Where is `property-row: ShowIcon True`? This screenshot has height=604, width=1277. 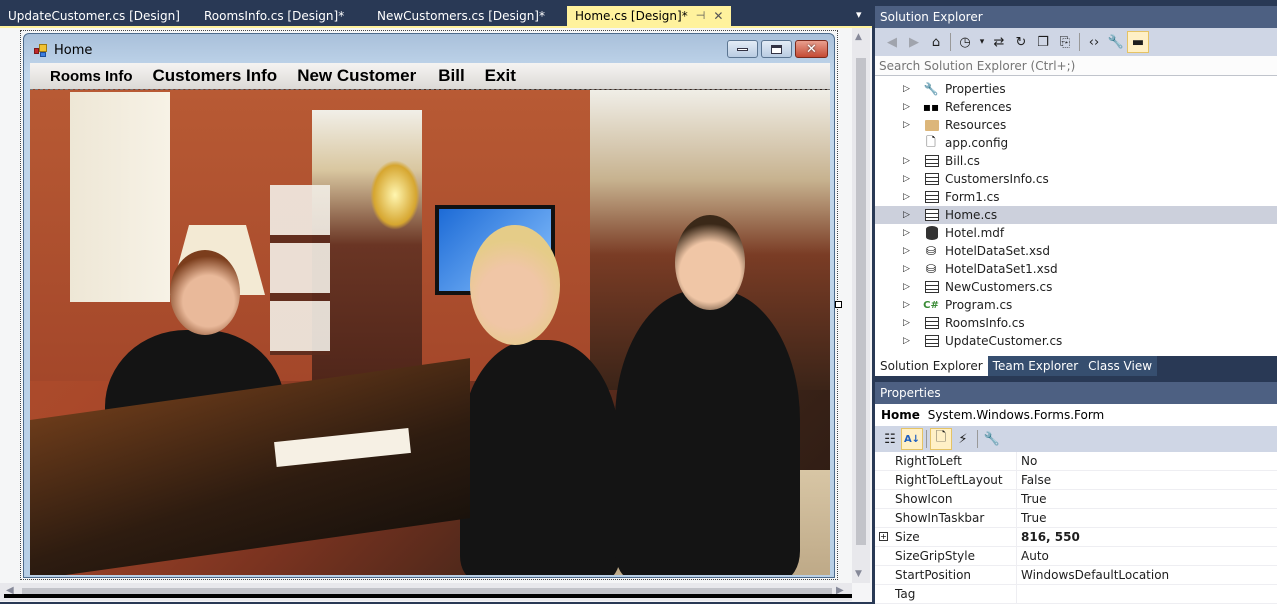 property-row: ShowIcon True is located at coordinates (1076, 499).